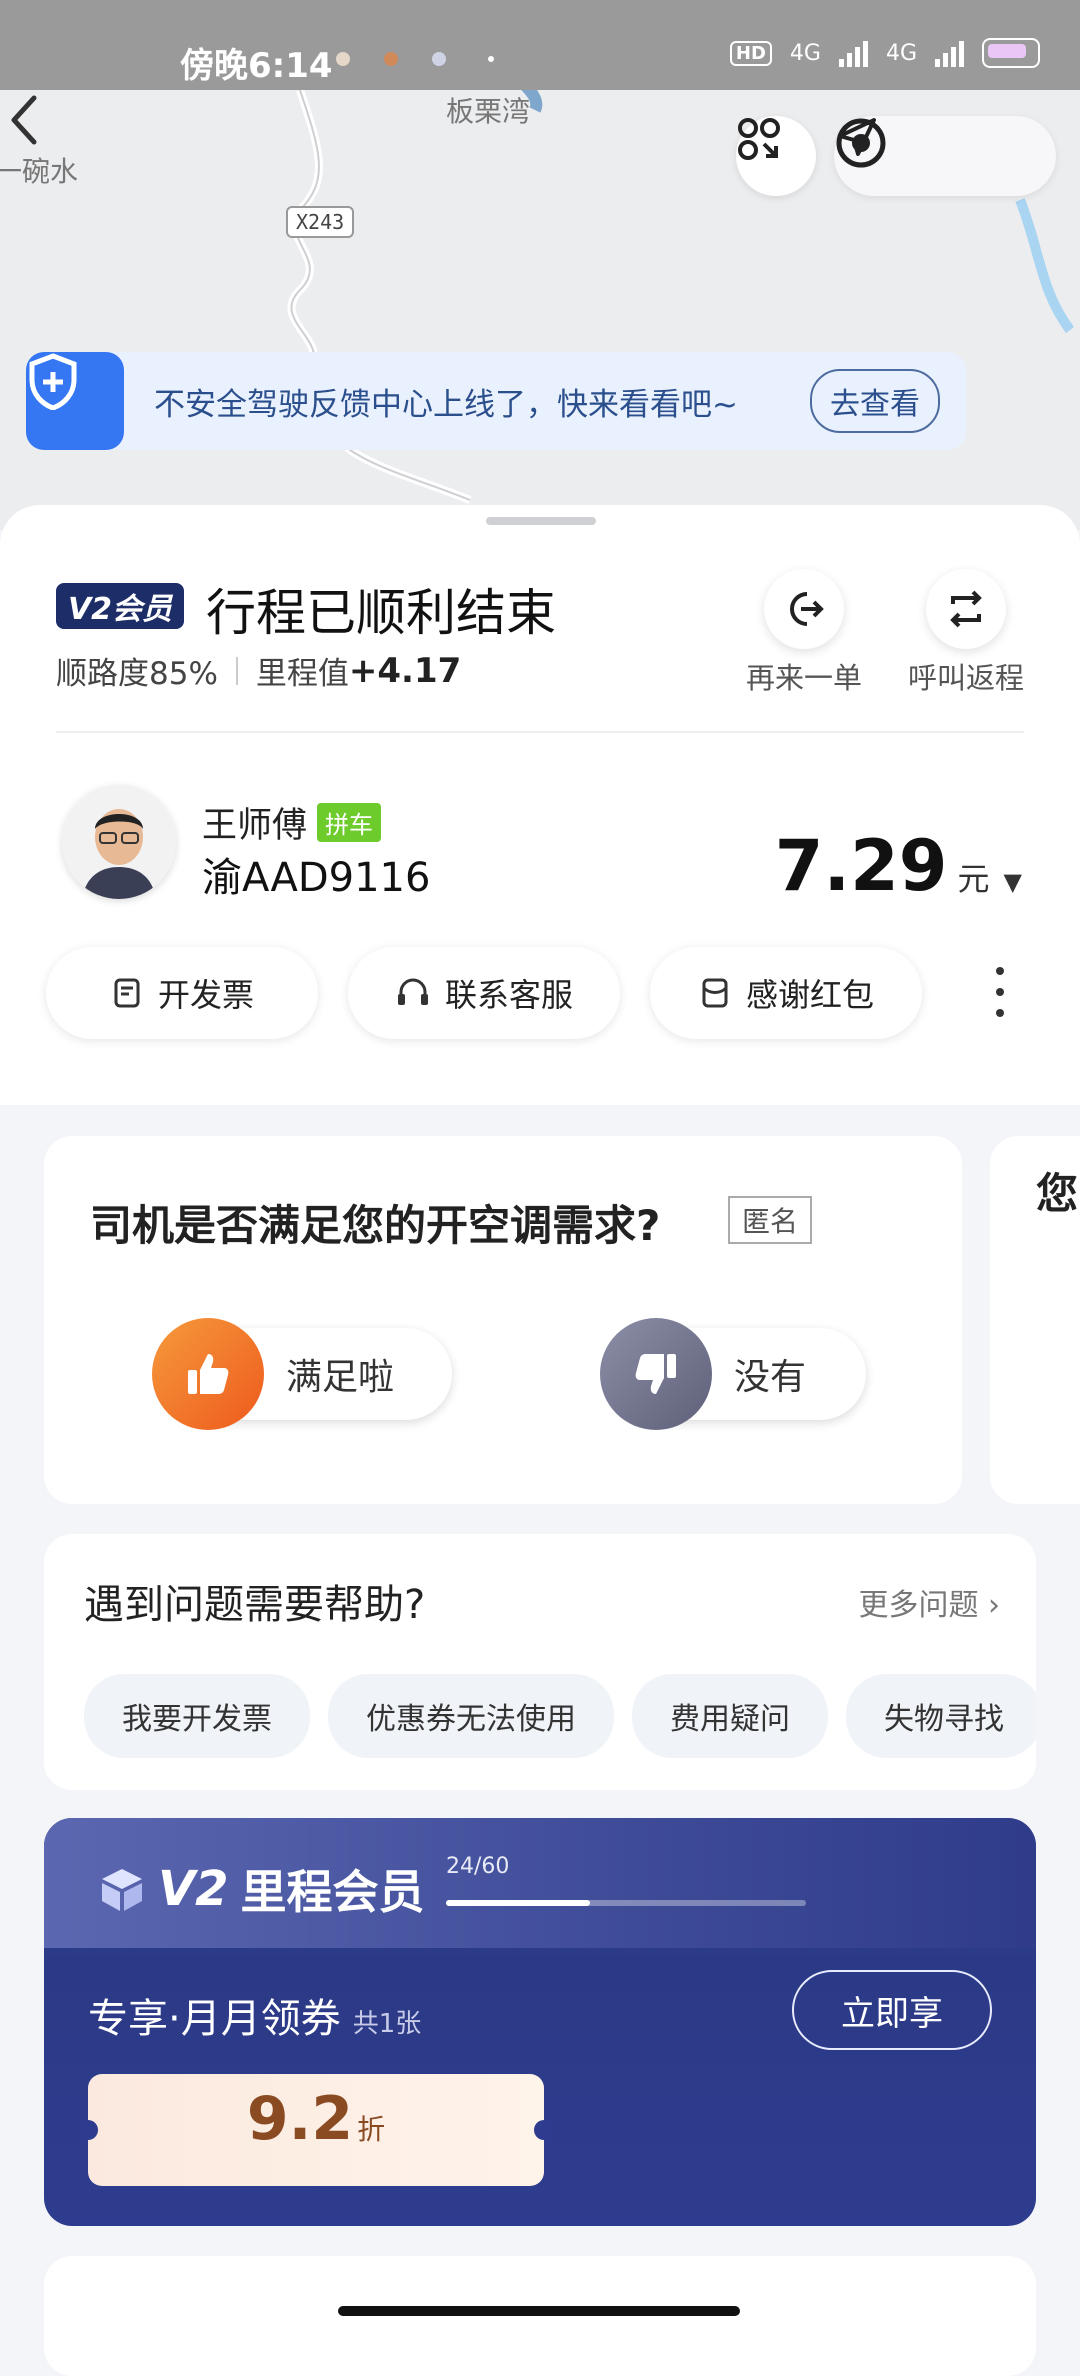  What do you see at coordinates (945, 156) in the screenshot?
I see `map-controls` at bounding box center [945, 156].